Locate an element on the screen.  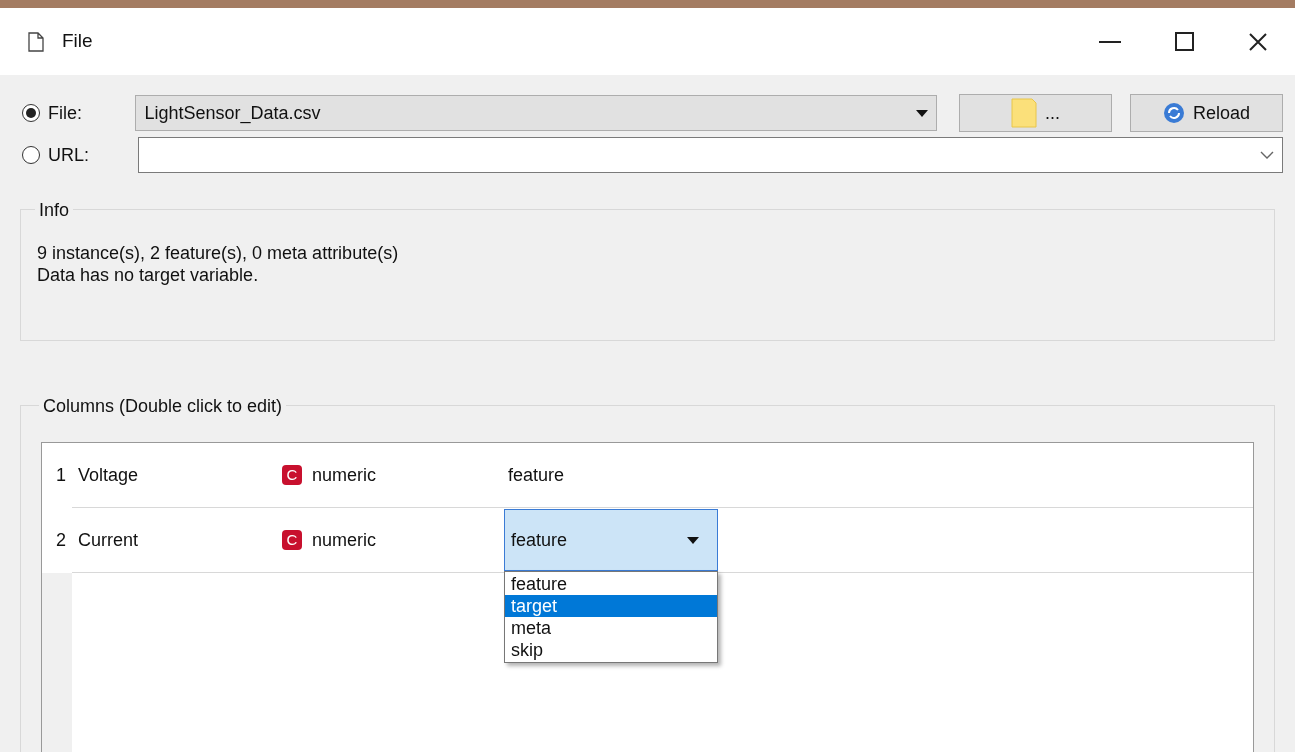
document-icon is located at coordinates (36, 41).